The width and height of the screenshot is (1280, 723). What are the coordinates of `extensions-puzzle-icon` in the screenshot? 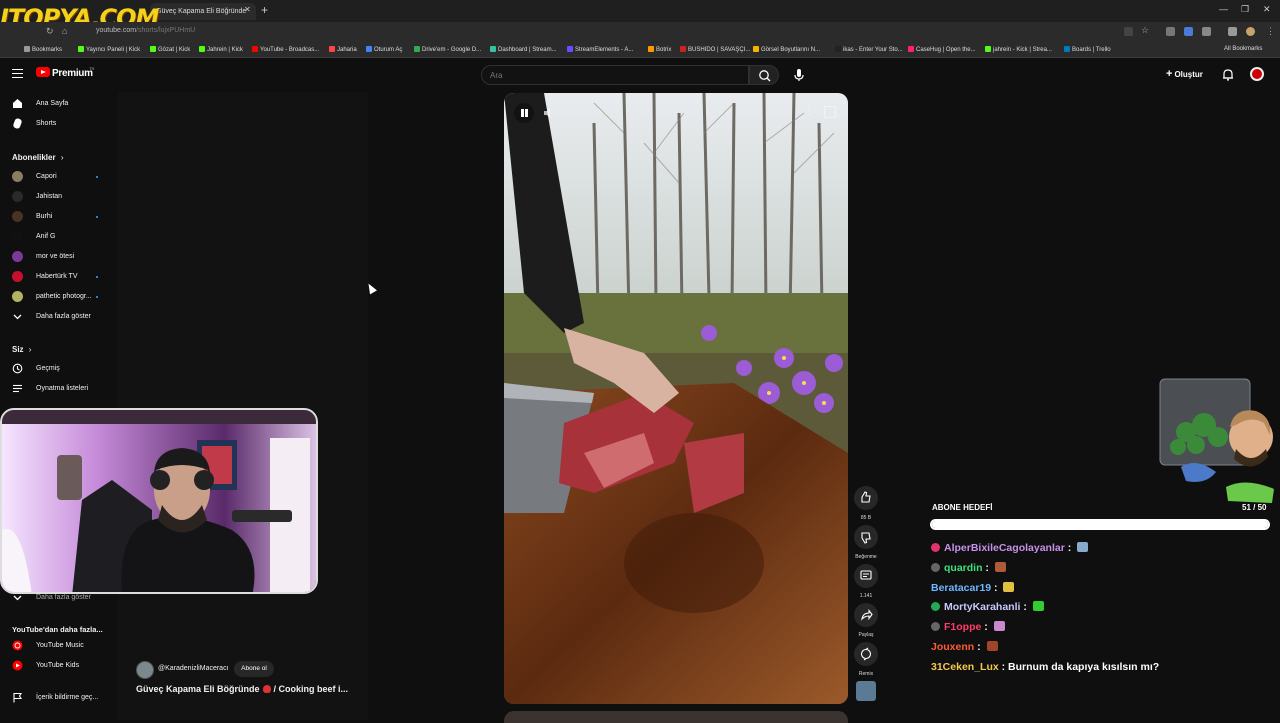 It's located at (1232, 31).